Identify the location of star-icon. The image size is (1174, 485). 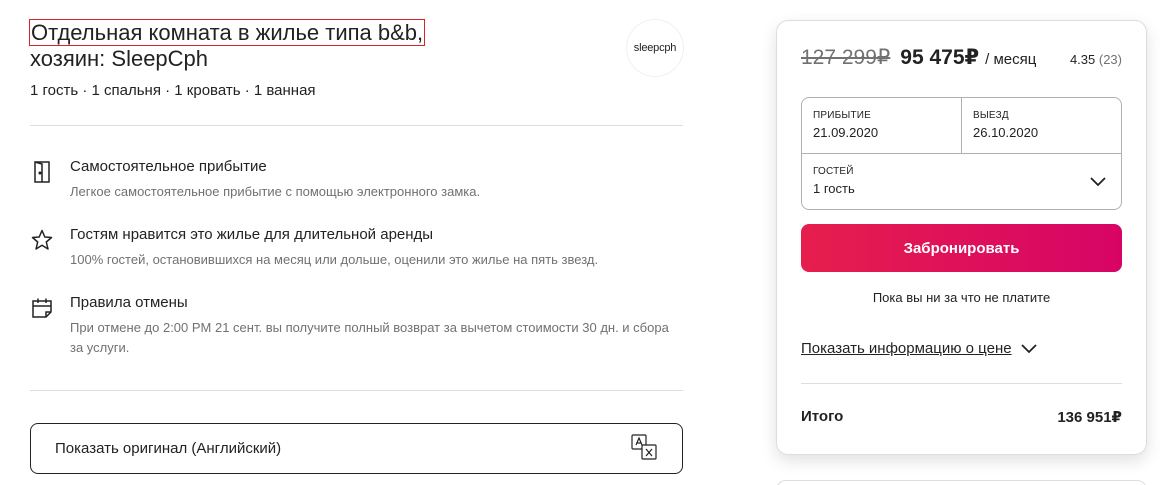
(50, 248).